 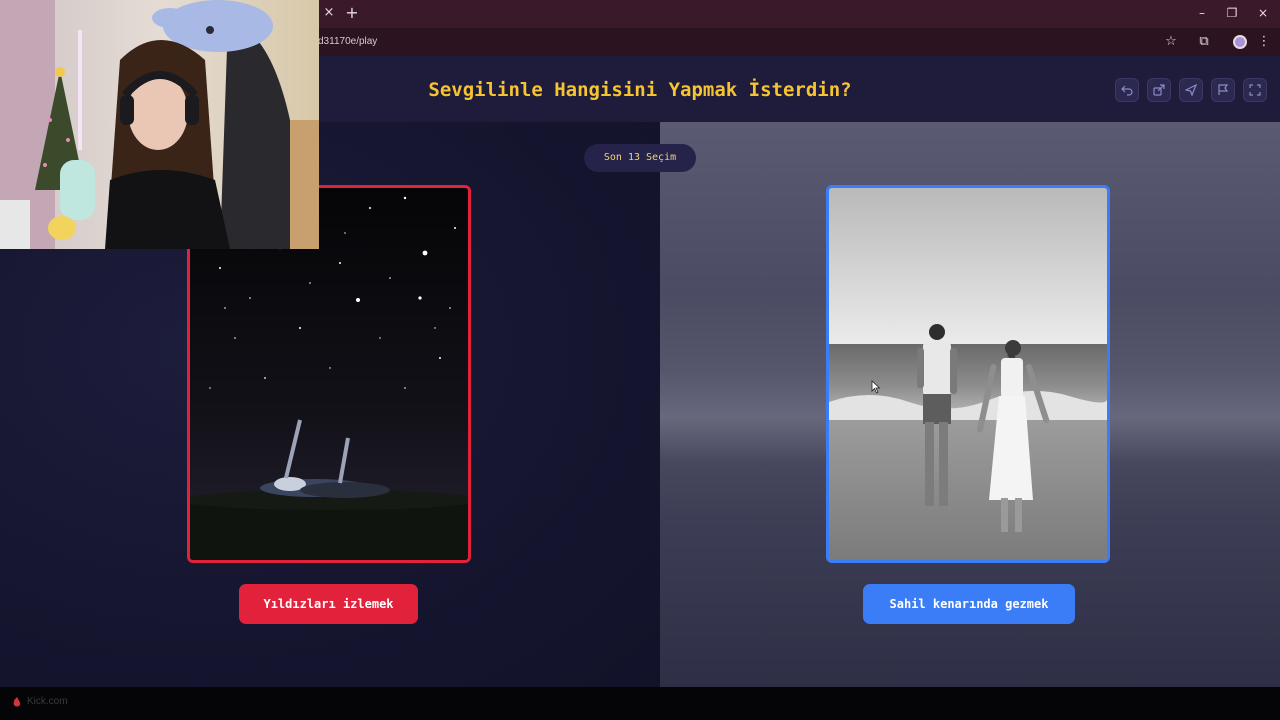 I want to click on browser-menu-icon: ⋮, so click(x=1264, y=42).